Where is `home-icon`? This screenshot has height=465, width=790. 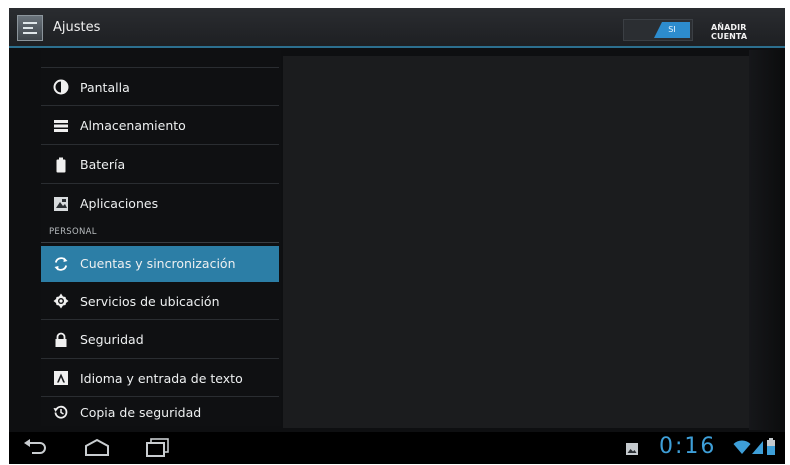
home-icon is located at coordinates (97, 450).